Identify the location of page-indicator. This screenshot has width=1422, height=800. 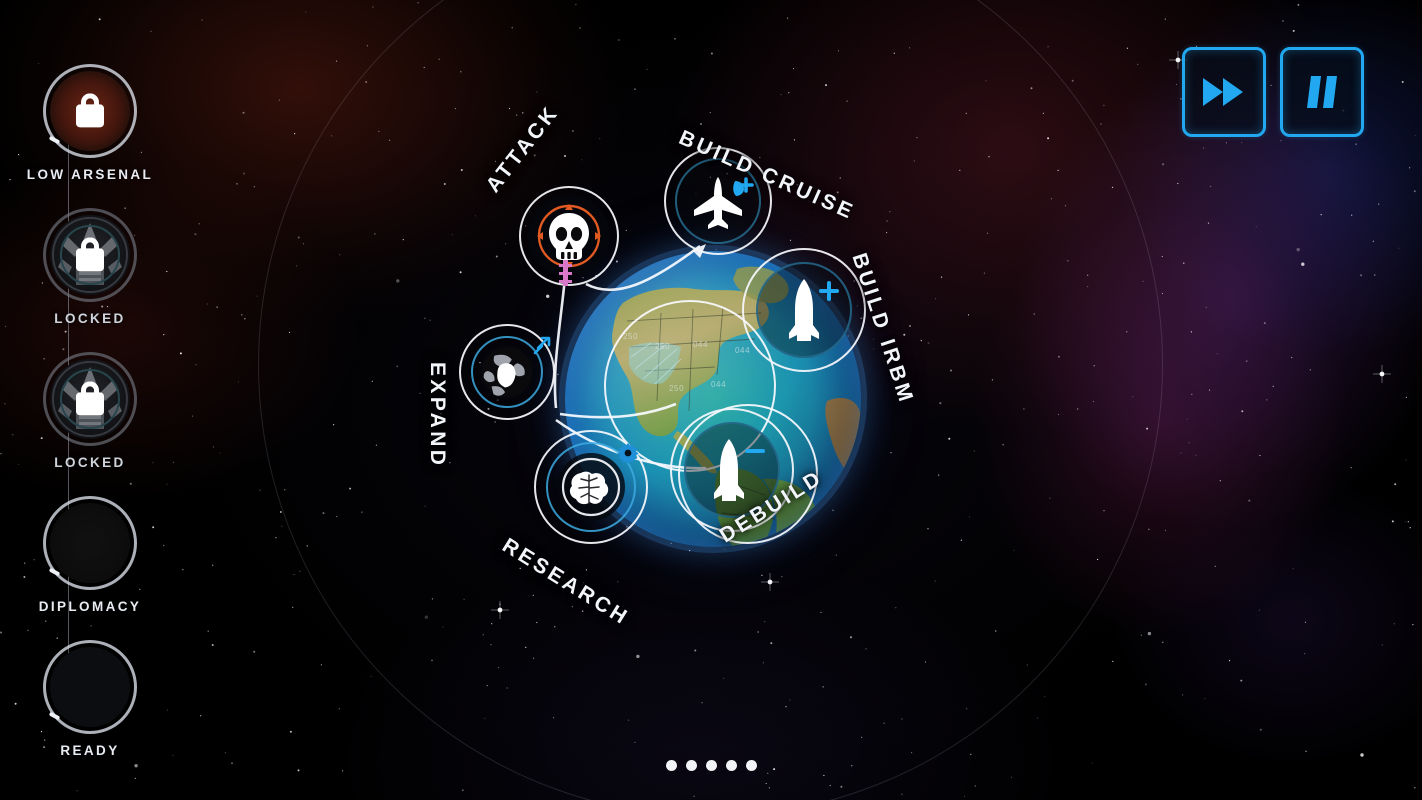
(711, 765).